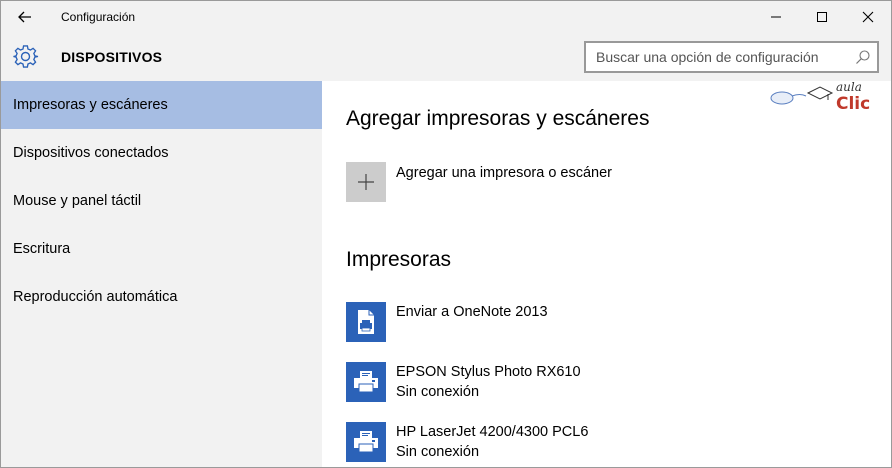  Describe the element at coordinates (161, 201) in the screenshot. I see `sidebar-item-mouse-touchpad: Mouse y panel táctil` at that location.